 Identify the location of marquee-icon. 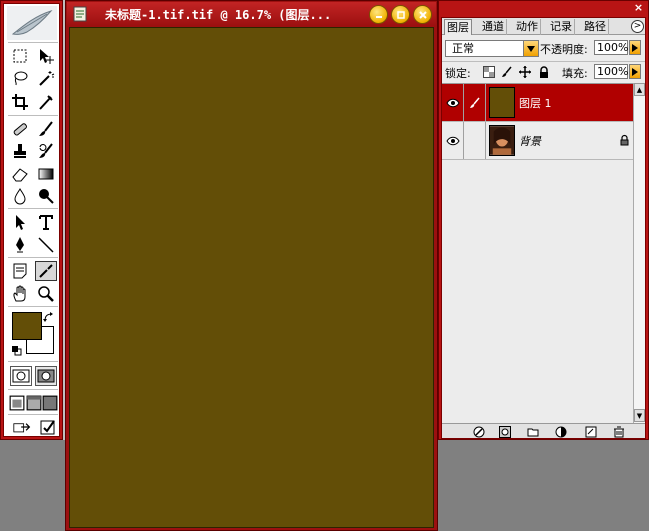
(20, 56).